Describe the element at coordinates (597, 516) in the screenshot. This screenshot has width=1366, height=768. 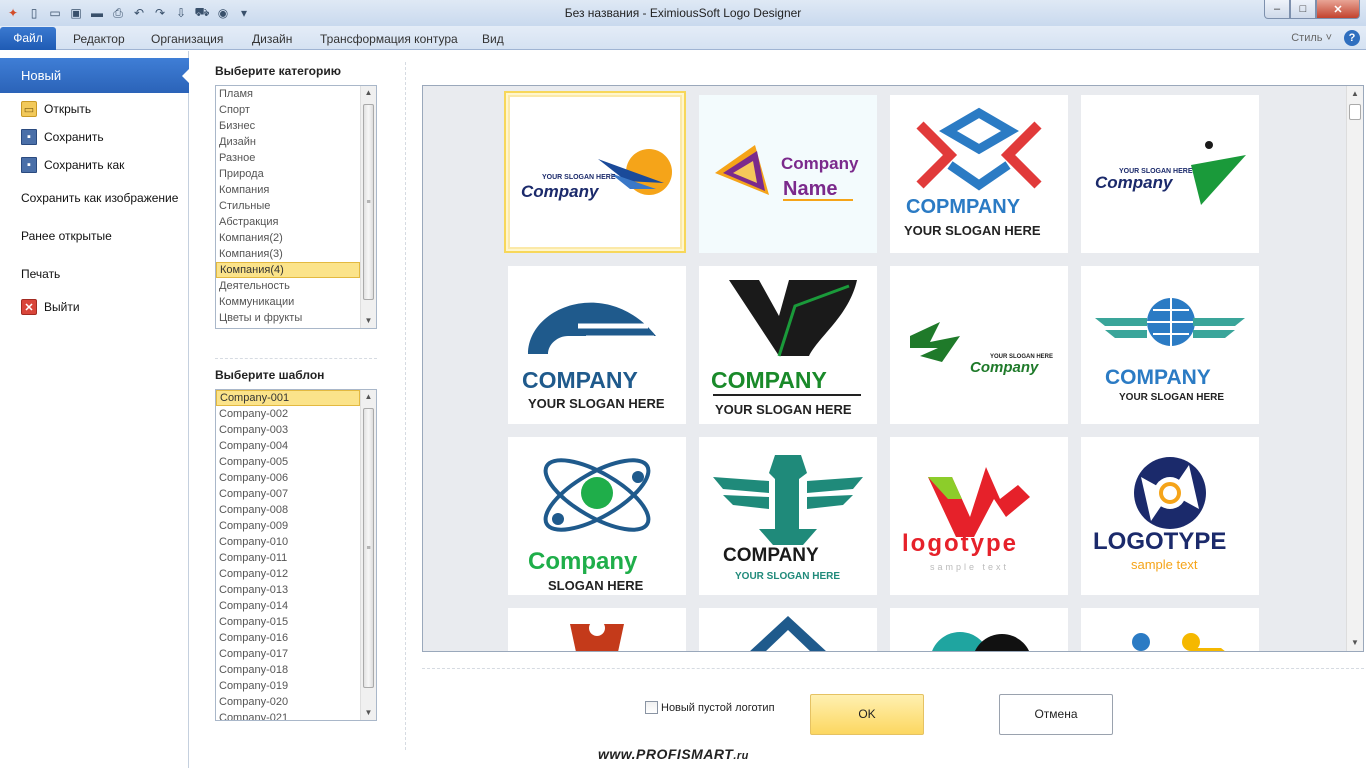
I see `logo-tile-009: Company SLOGAN HERE` at that location.